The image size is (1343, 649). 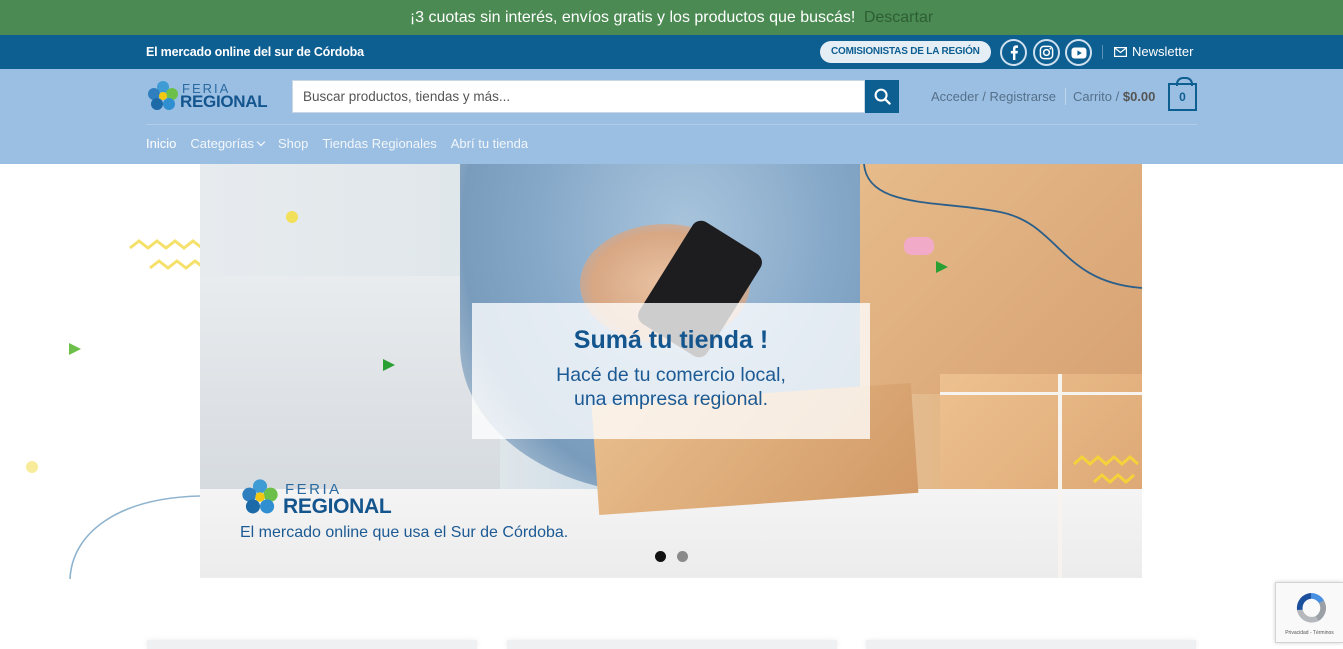 I want to click on comisionistas-button: COMISIONISTAS DE LA REGIÓN, so click(x=905, y=52).